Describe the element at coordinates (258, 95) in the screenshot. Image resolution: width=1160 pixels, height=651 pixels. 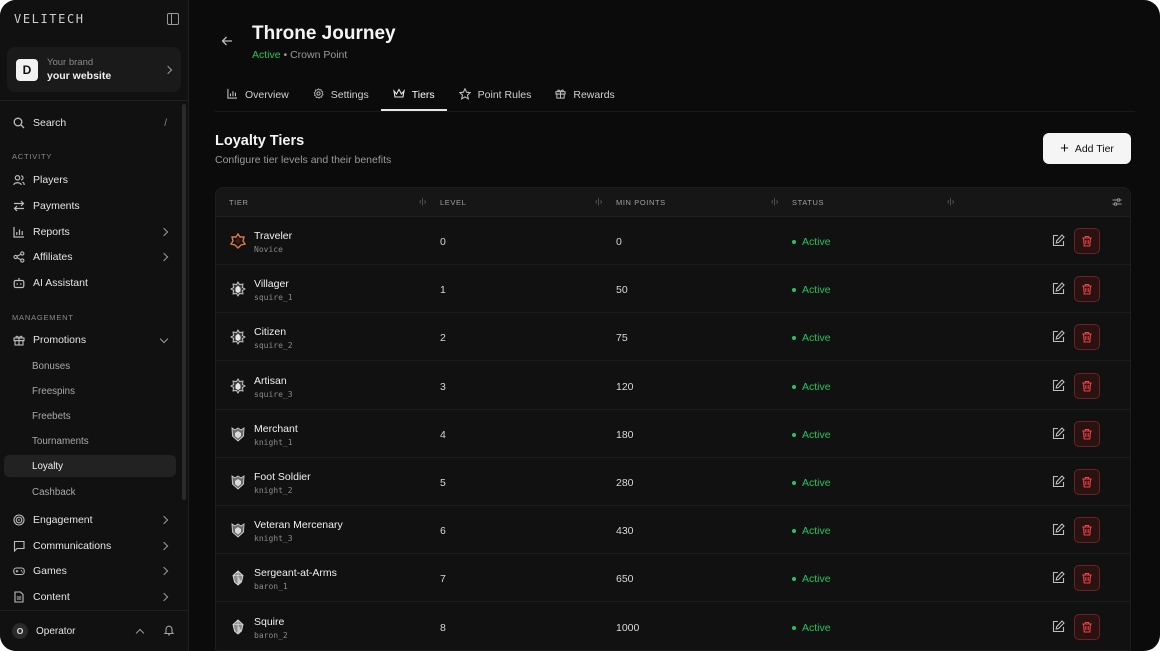
I see `tab-overview: Overview` at that location.